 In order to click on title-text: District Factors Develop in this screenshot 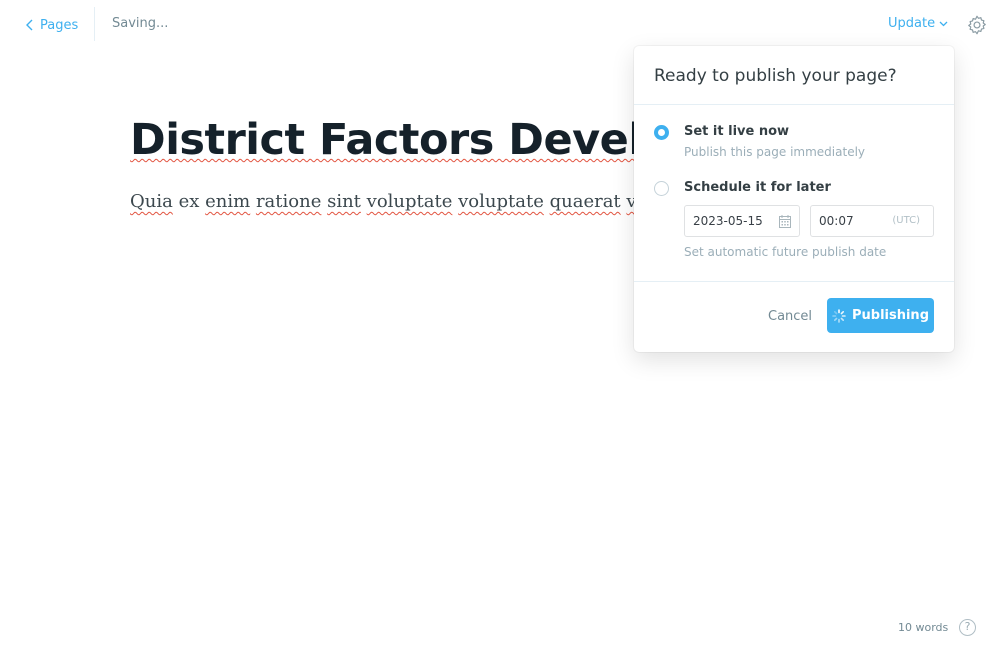, I will do `click(416, 140)`.